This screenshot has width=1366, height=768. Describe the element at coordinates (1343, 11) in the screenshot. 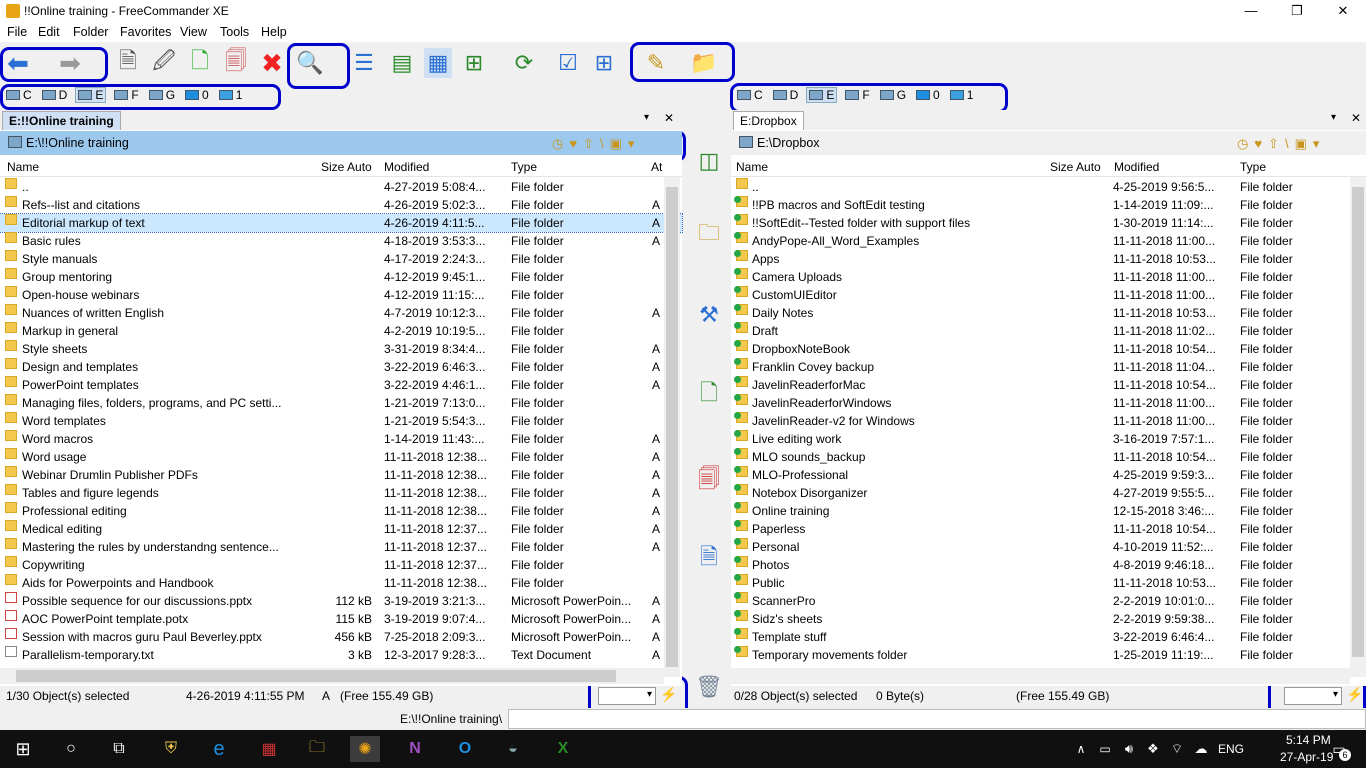

I see `close-button: ✕` at that location.